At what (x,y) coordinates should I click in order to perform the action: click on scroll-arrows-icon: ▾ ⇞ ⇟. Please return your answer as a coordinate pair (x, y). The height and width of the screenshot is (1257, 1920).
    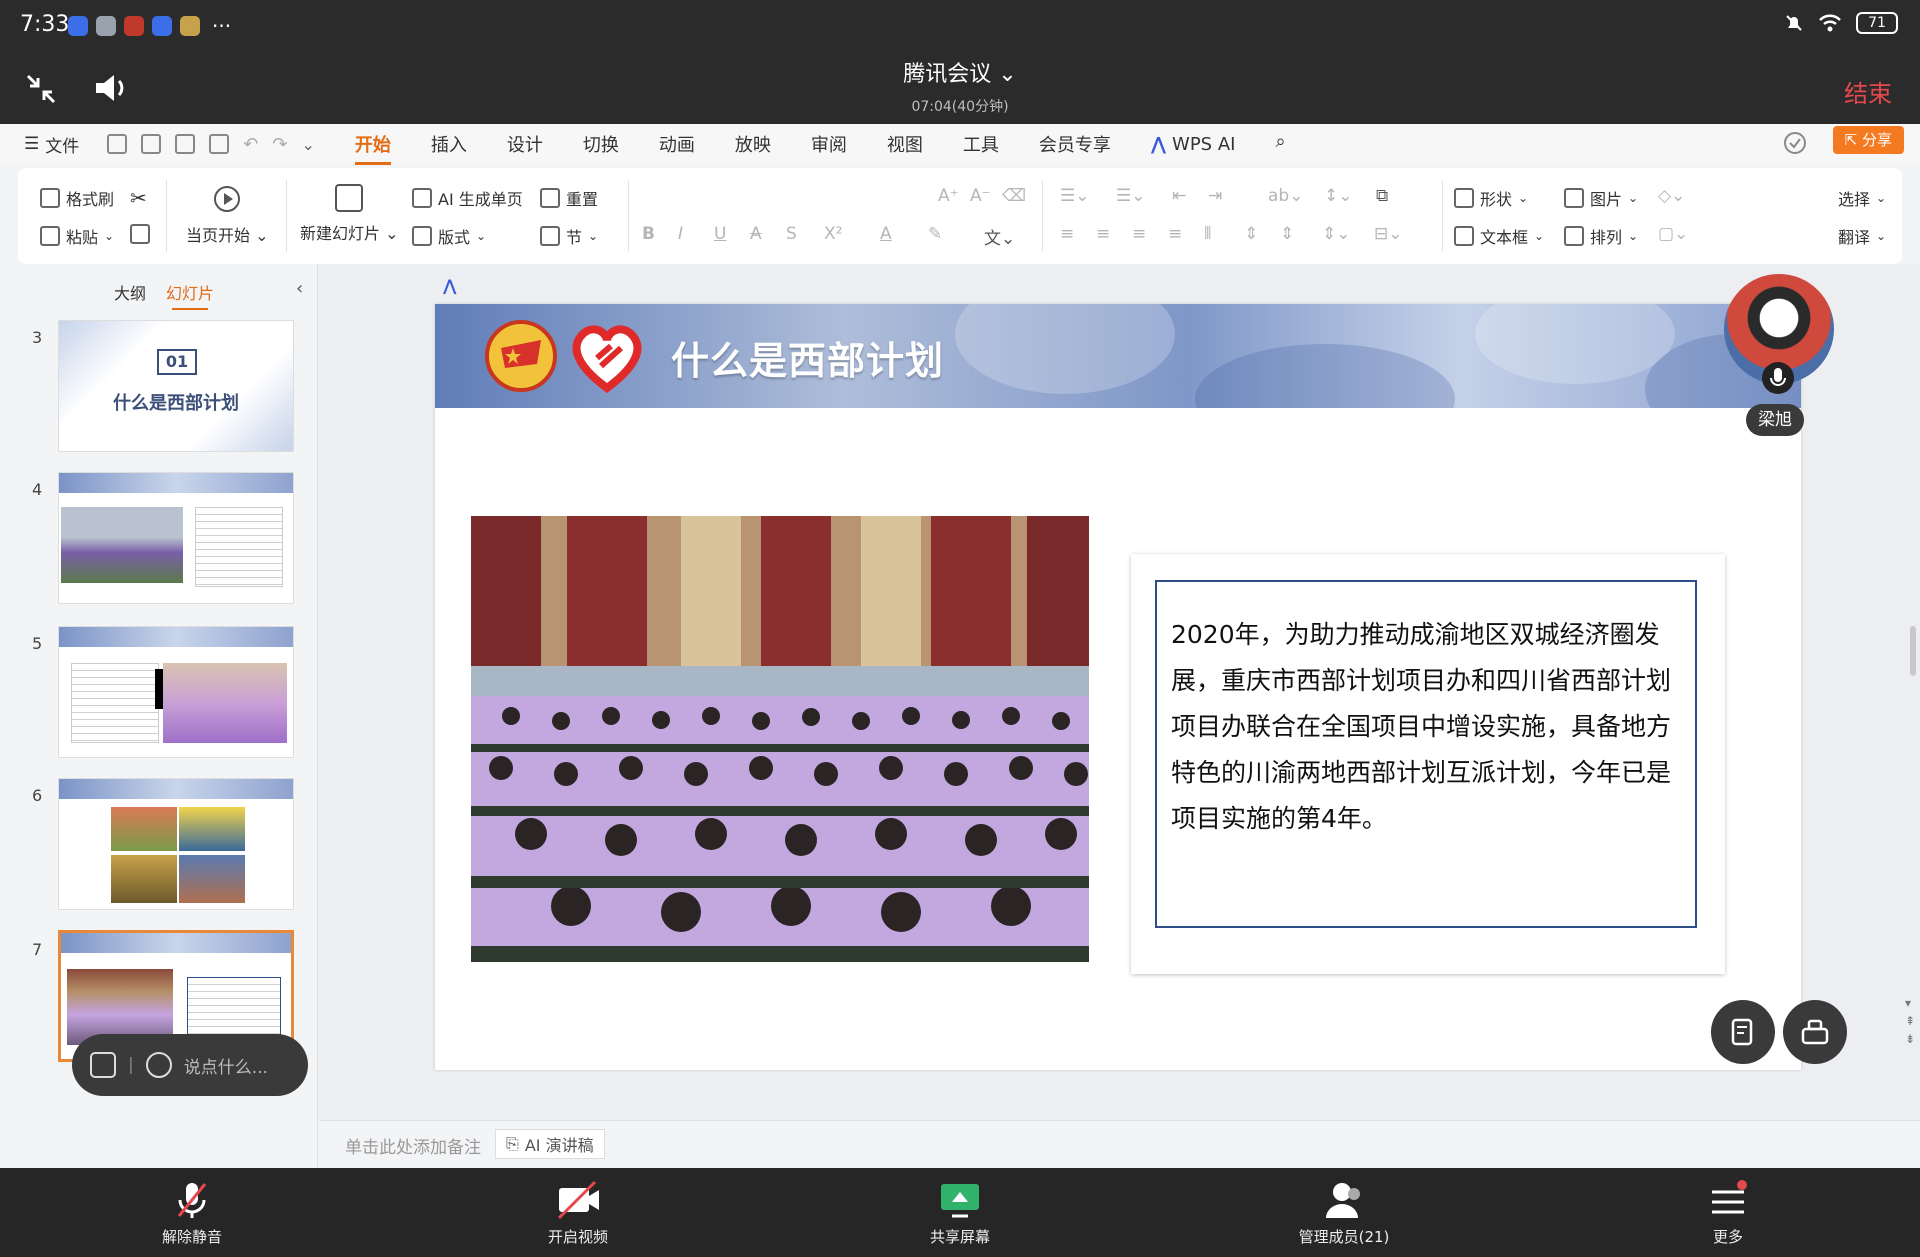
    Looking at the image, I should click on (1910, 1021).